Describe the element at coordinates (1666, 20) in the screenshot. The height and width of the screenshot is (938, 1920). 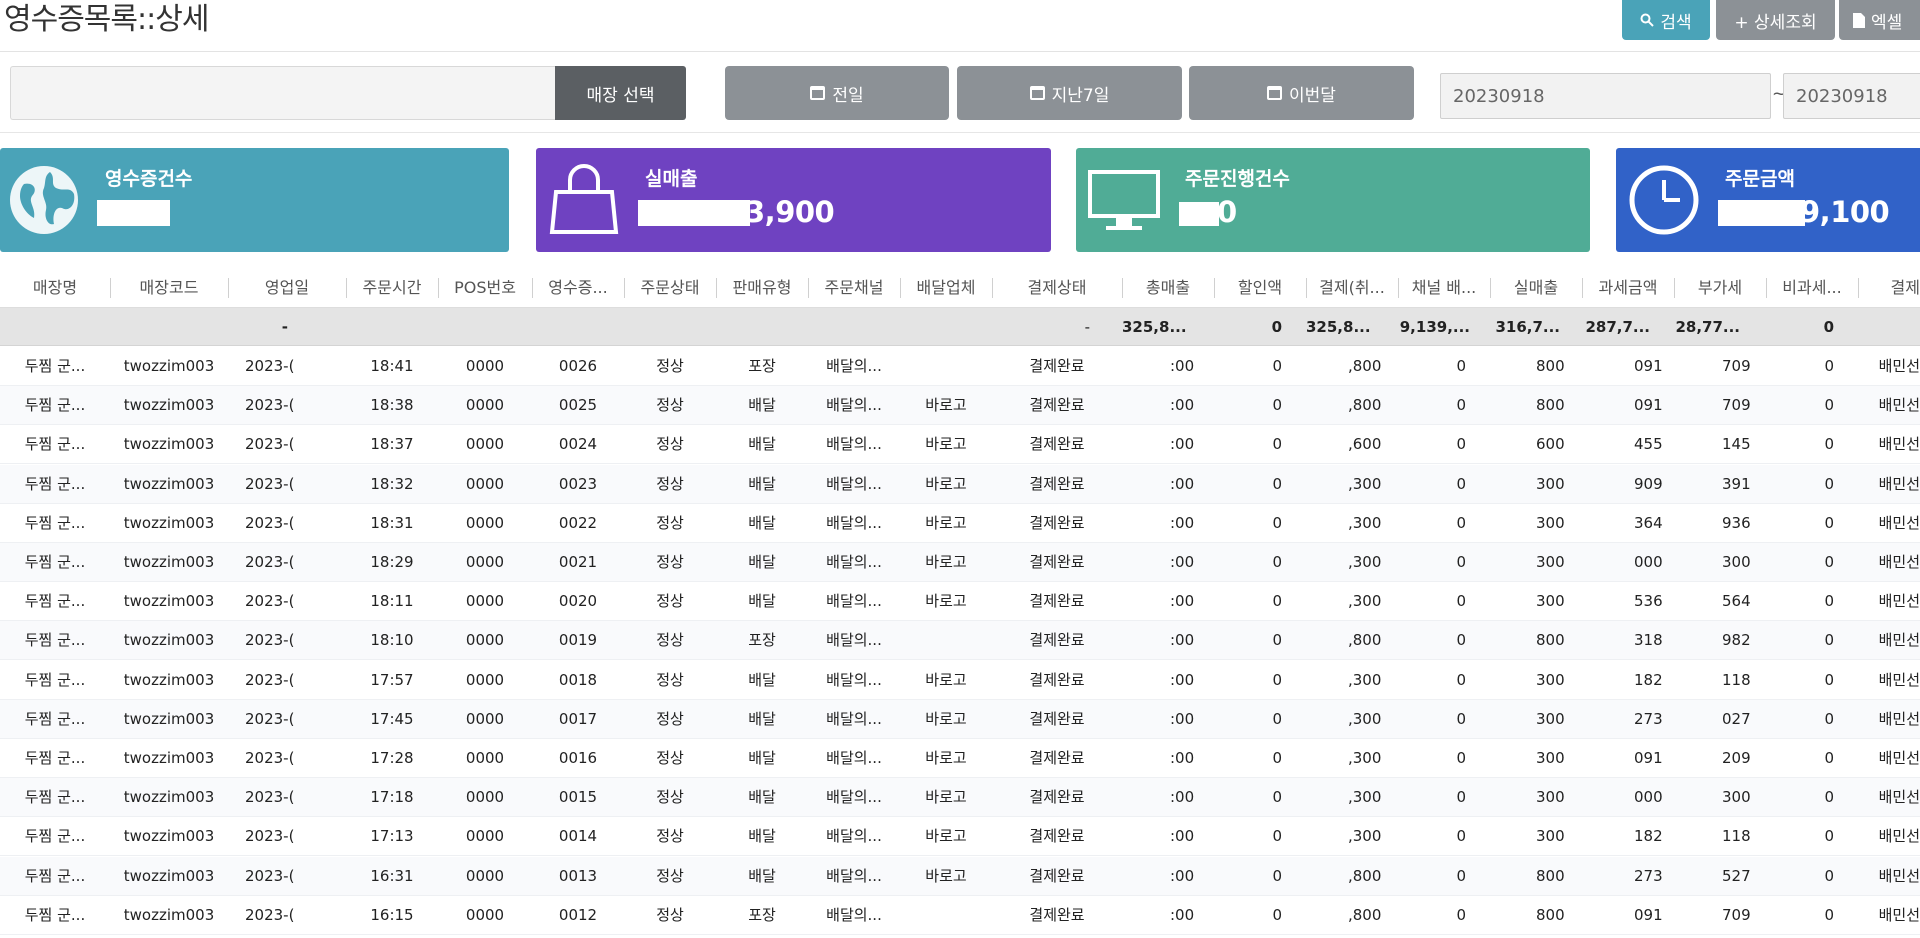
I see `search-button: 검색` at that location.